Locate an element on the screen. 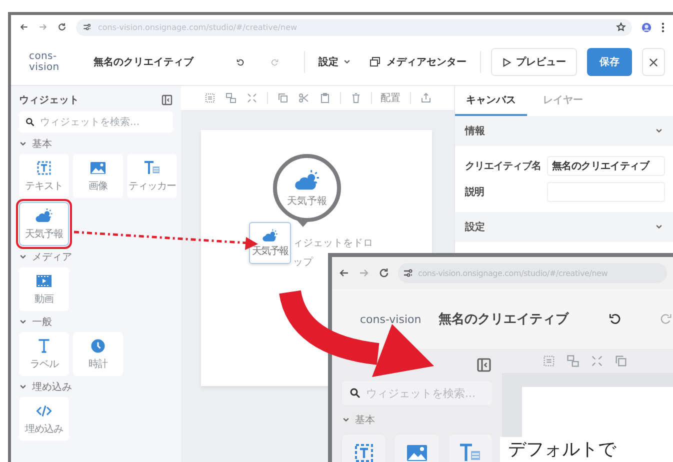 This screenshot has height=462, width=673. image-icon is located at coordinates (98, 168).